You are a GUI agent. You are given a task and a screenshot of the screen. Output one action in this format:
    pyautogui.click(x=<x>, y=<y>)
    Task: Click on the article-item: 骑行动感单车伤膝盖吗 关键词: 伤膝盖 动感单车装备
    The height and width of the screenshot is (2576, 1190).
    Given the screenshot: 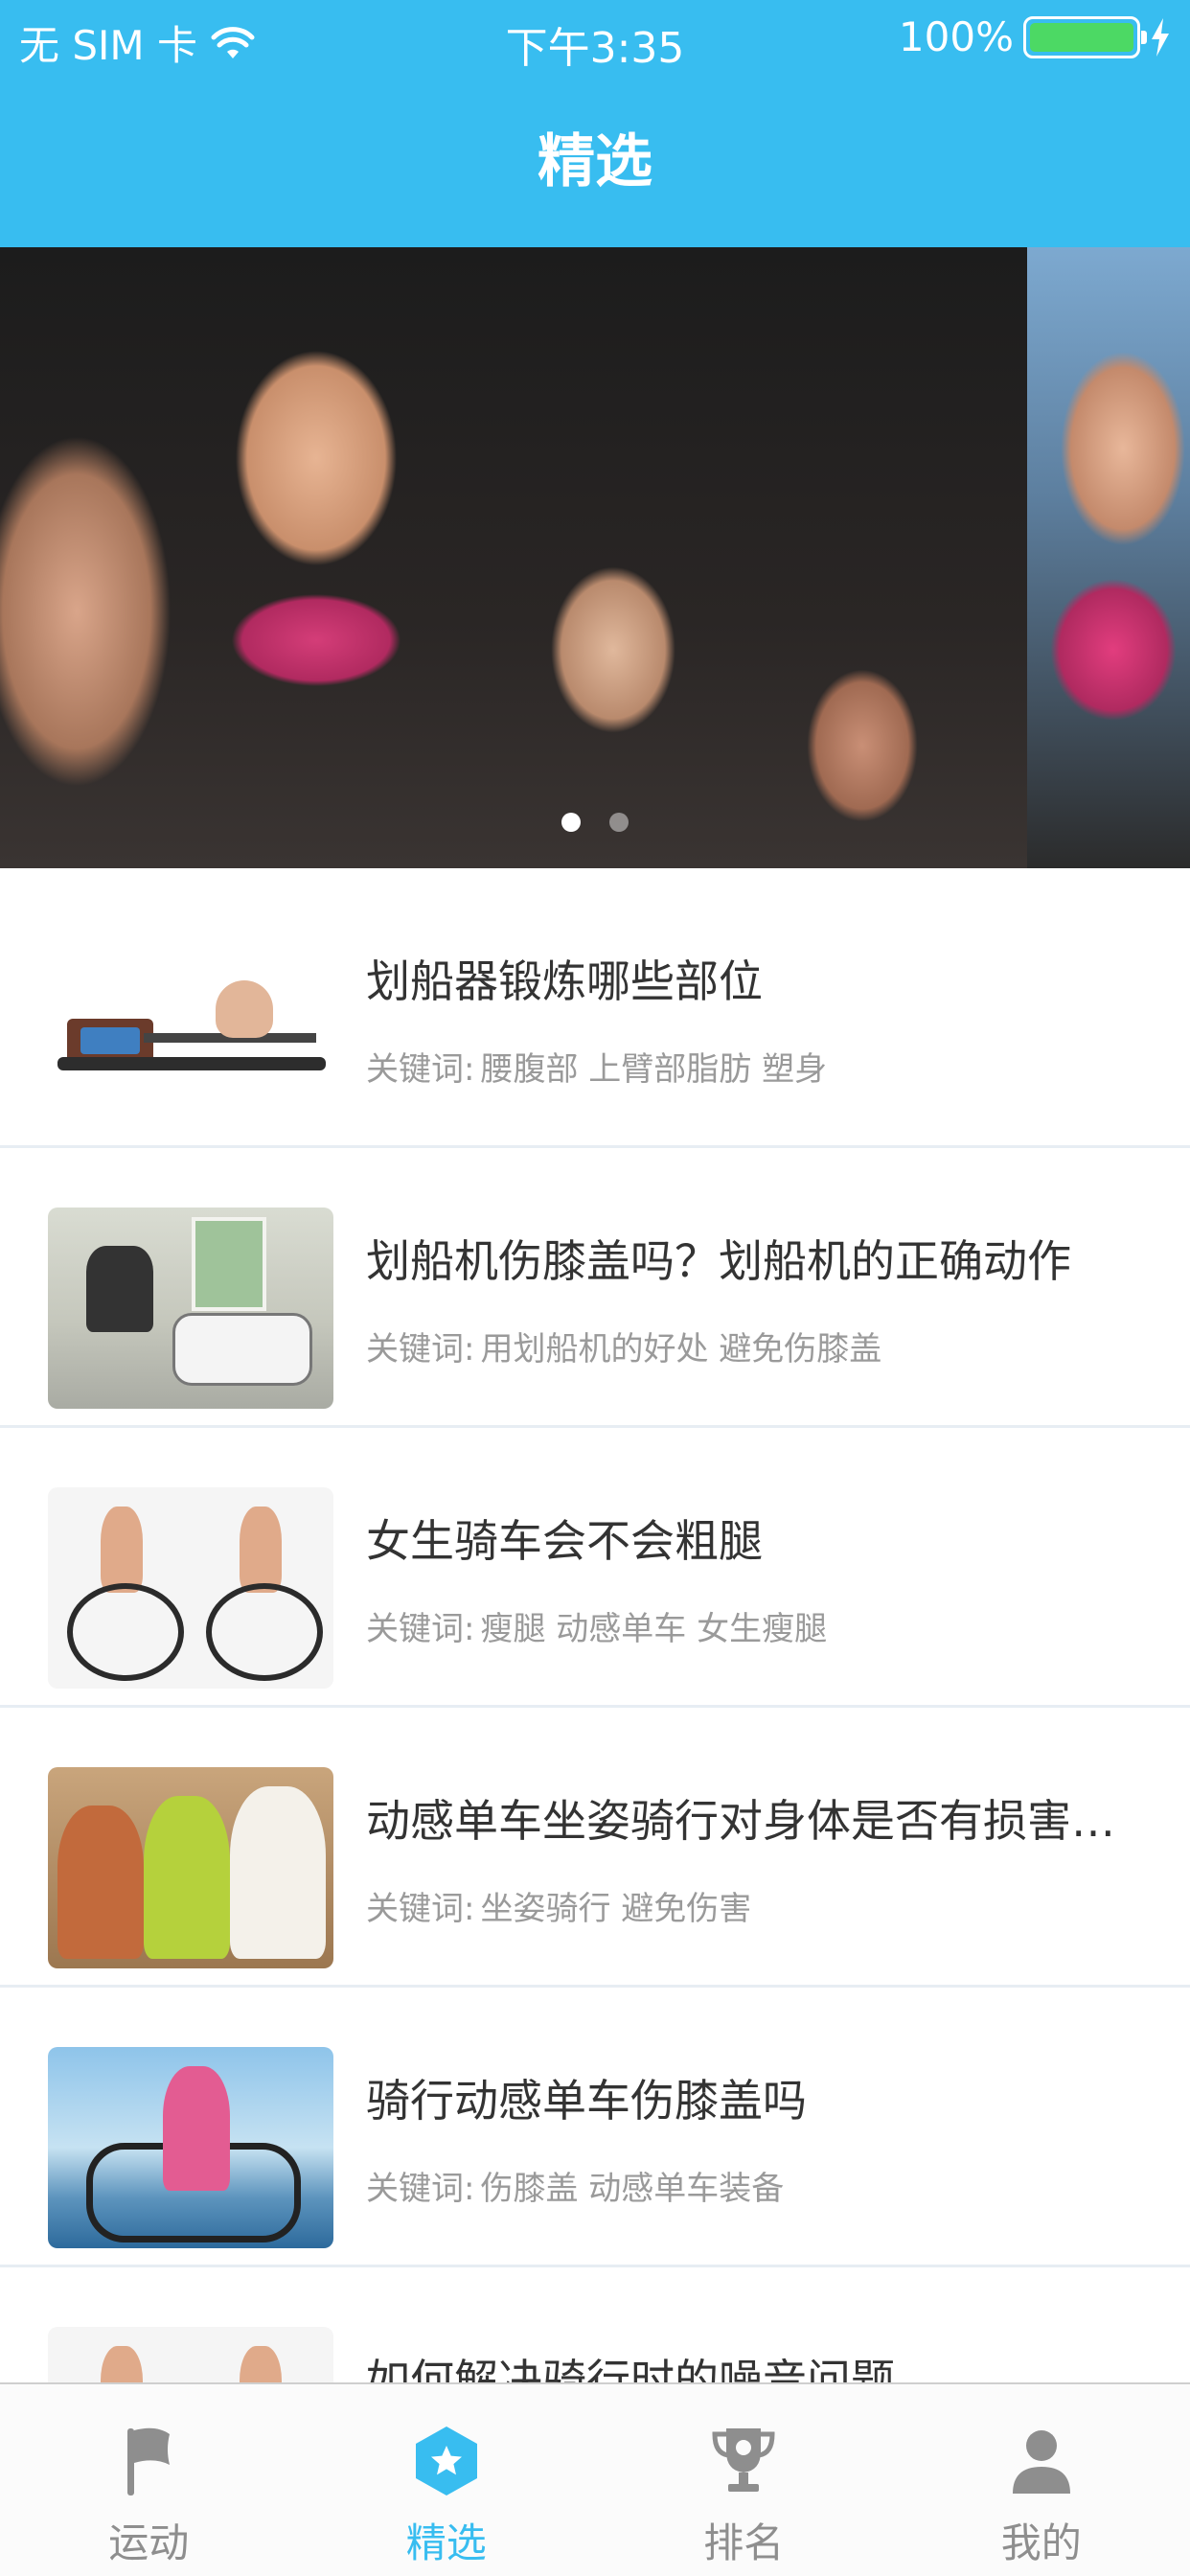 What is the action you would take?
    pyautogui.click(x=595, y=2127)
    